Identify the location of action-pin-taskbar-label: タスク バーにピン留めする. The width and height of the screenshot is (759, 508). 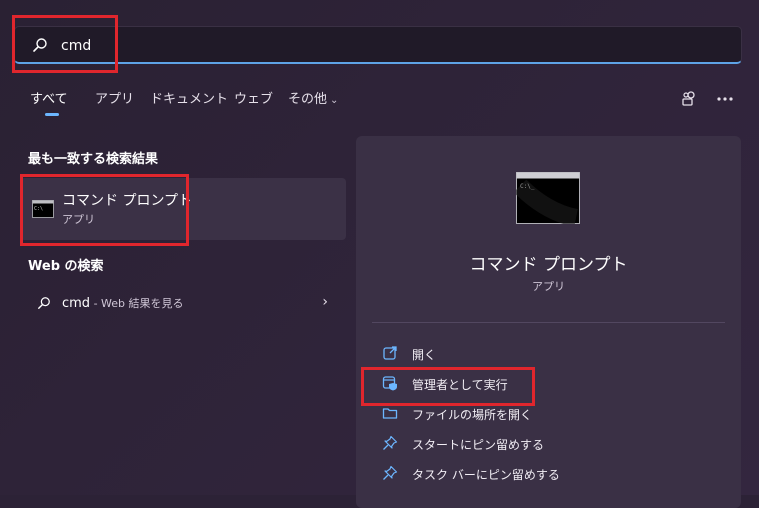
(486, 475).